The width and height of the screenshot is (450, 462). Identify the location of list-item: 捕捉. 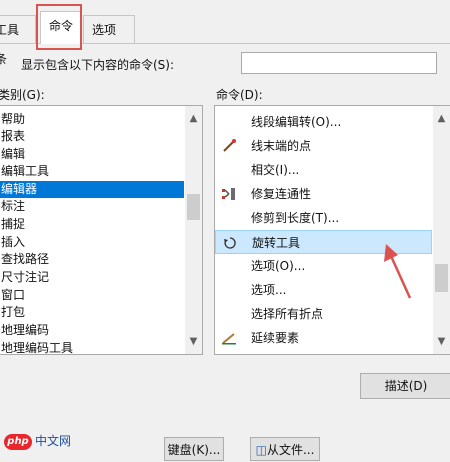
(12, 224).